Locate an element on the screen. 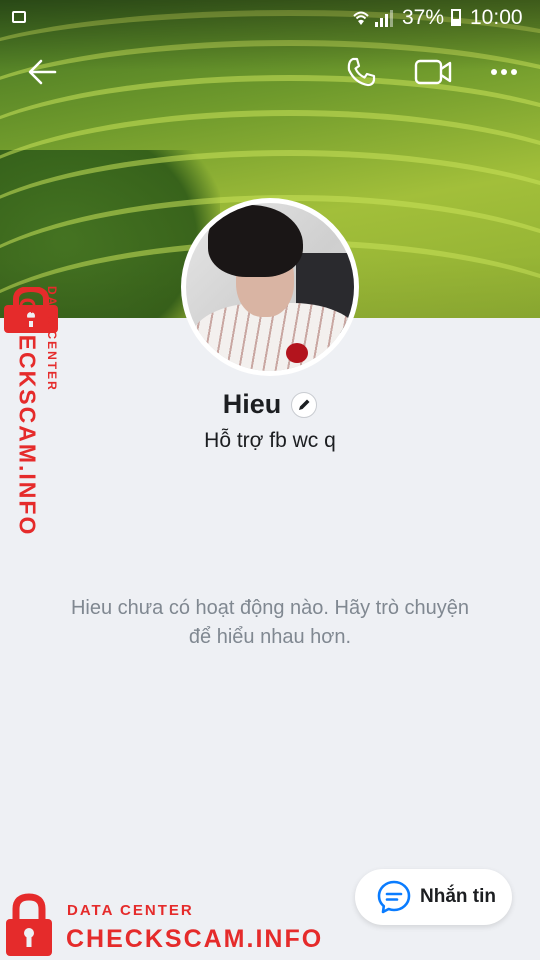 The height and width of the screenshot is (960, 540). watermark-bottom-line1: DATA CENTER is located at coordinates (130, 910).